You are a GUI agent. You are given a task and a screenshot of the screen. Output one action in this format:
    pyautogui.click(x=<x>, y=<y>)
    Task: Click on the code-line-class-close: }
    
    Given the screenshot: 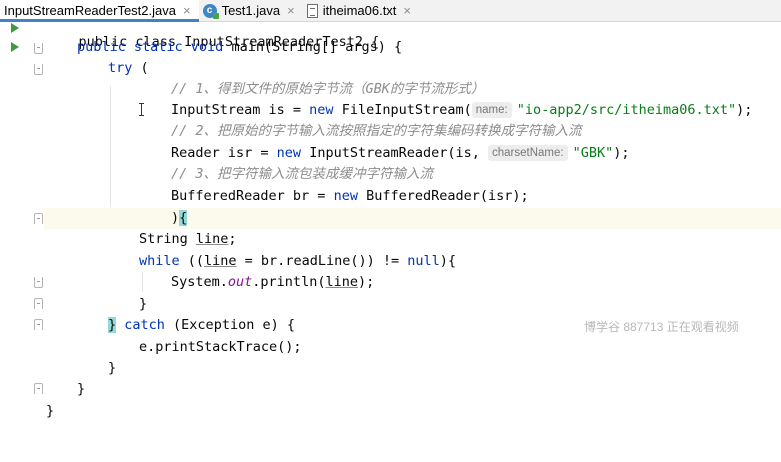 What is the action you would take?
    pyautogui.click(x=50, y=411)
    